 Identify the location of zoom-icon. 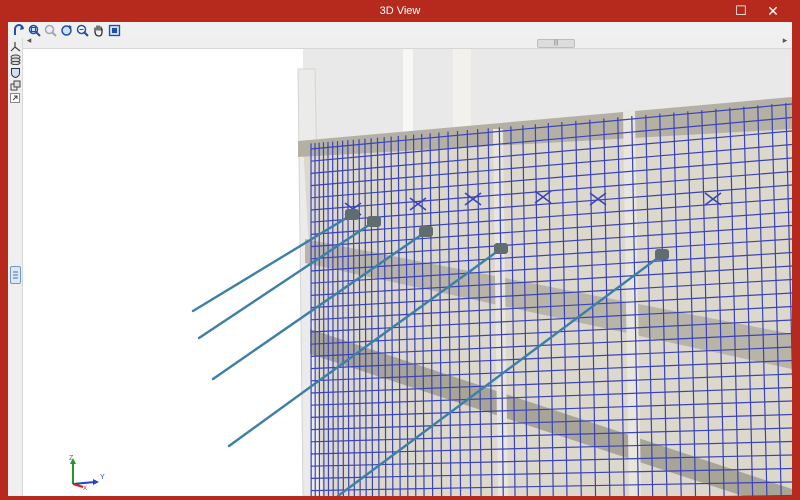
(82, 30).